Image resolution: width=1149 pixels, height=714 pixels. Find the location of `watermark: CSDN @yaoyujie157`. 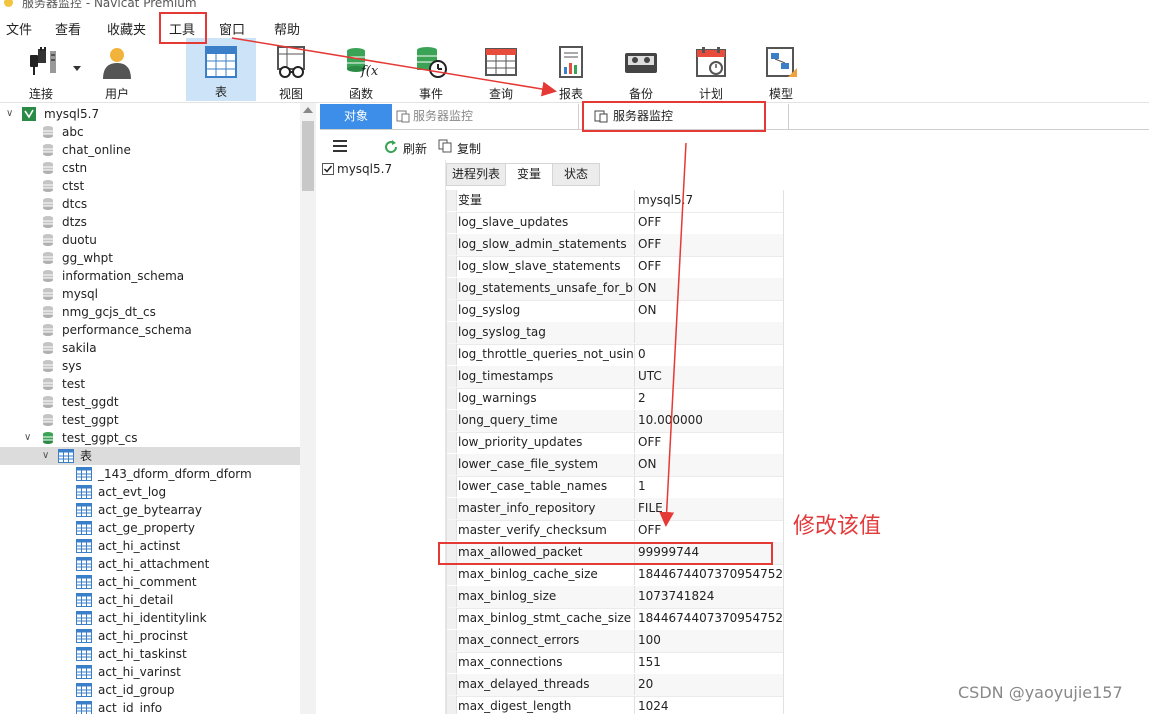

watermark: CSDN @yaoyujie157 is located at coordinates (1040, 692).